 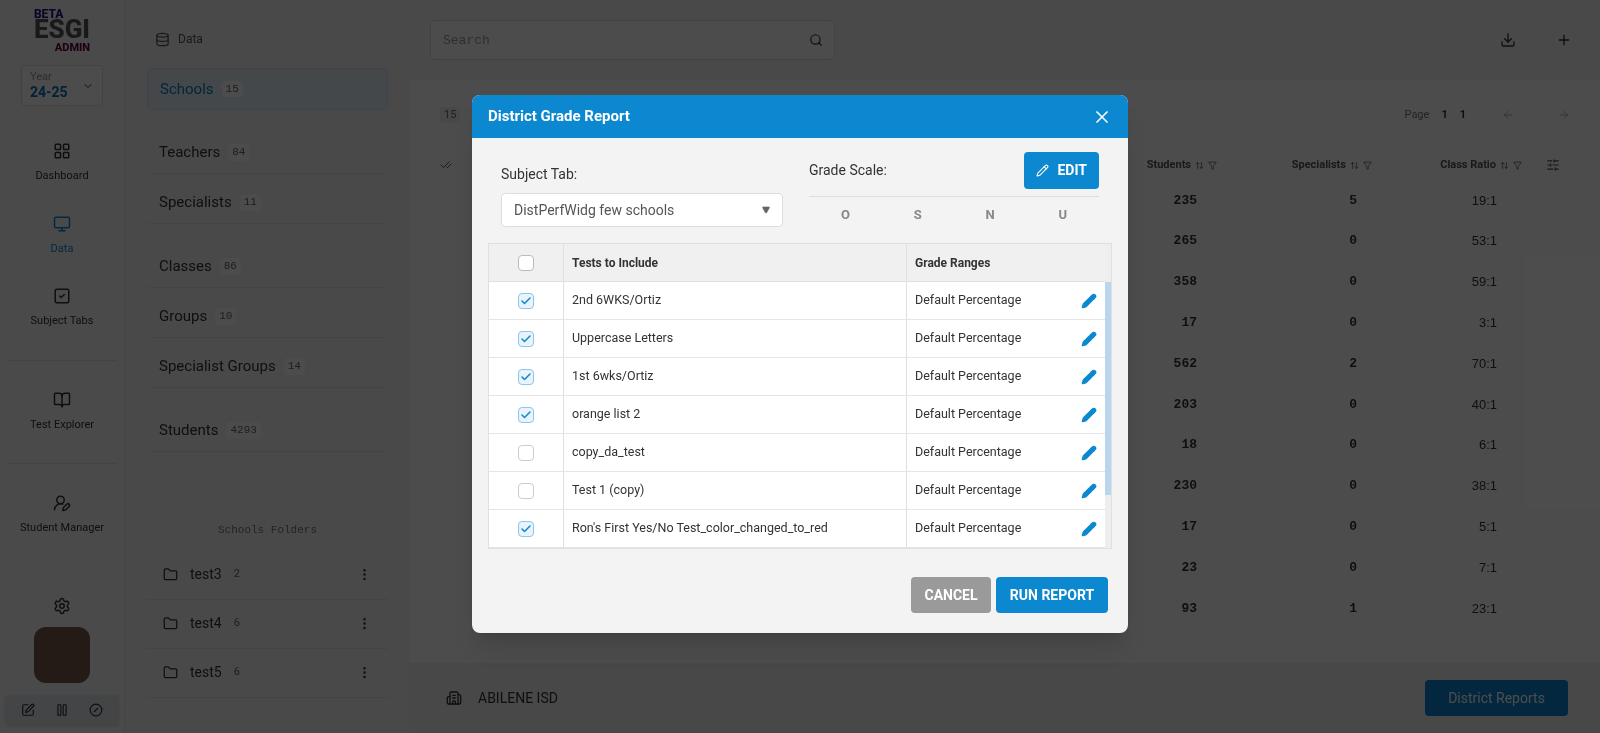 What do you see at coordinates (1487, 527) in the screenshot?
I see `table-cell-text: 5:1` at bounding box center [1487, 527].